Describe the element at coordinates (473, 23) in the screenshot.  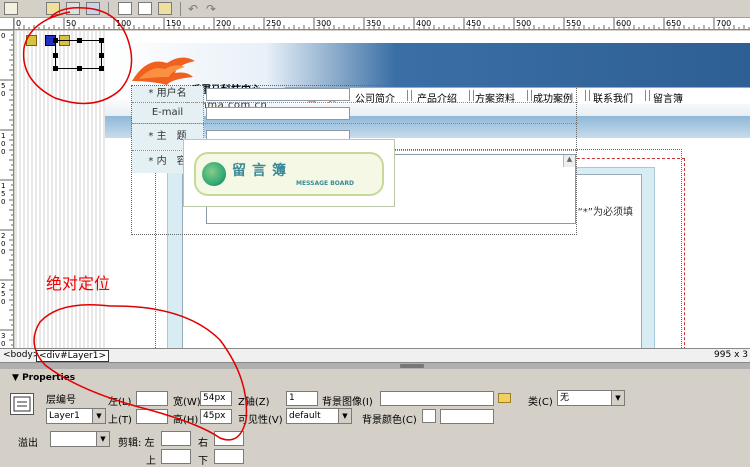
I see `ruler-label: 450` at that location.